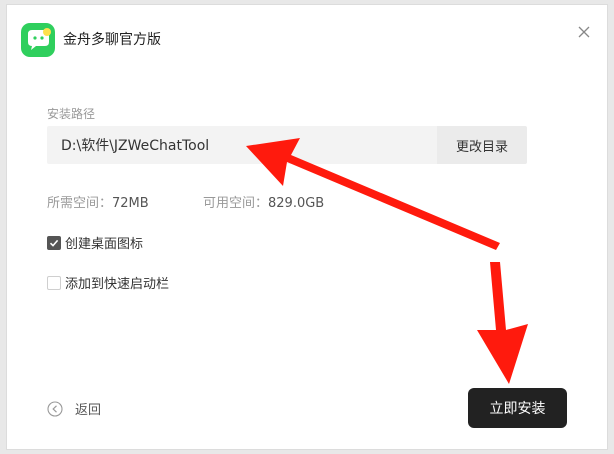 The height and width of the screenshot is (454, 614). What do you see at coordinates (296, 203) in the screenshot?
I see `available-space-value: 829.0GB` at bounding box center [296, 203].